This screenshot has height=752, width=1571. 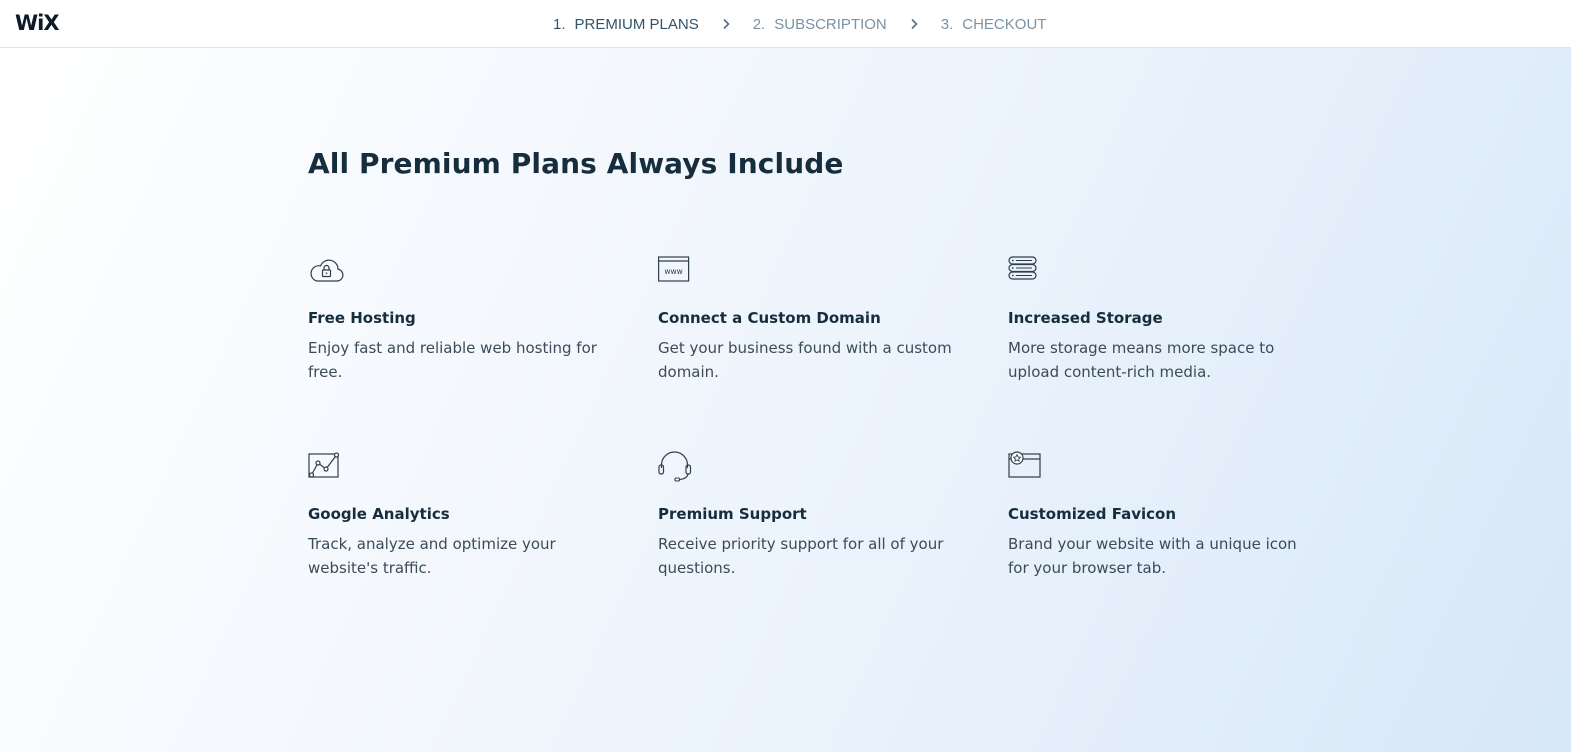 I want to click on headset-icon, so click(x=675, y=466).